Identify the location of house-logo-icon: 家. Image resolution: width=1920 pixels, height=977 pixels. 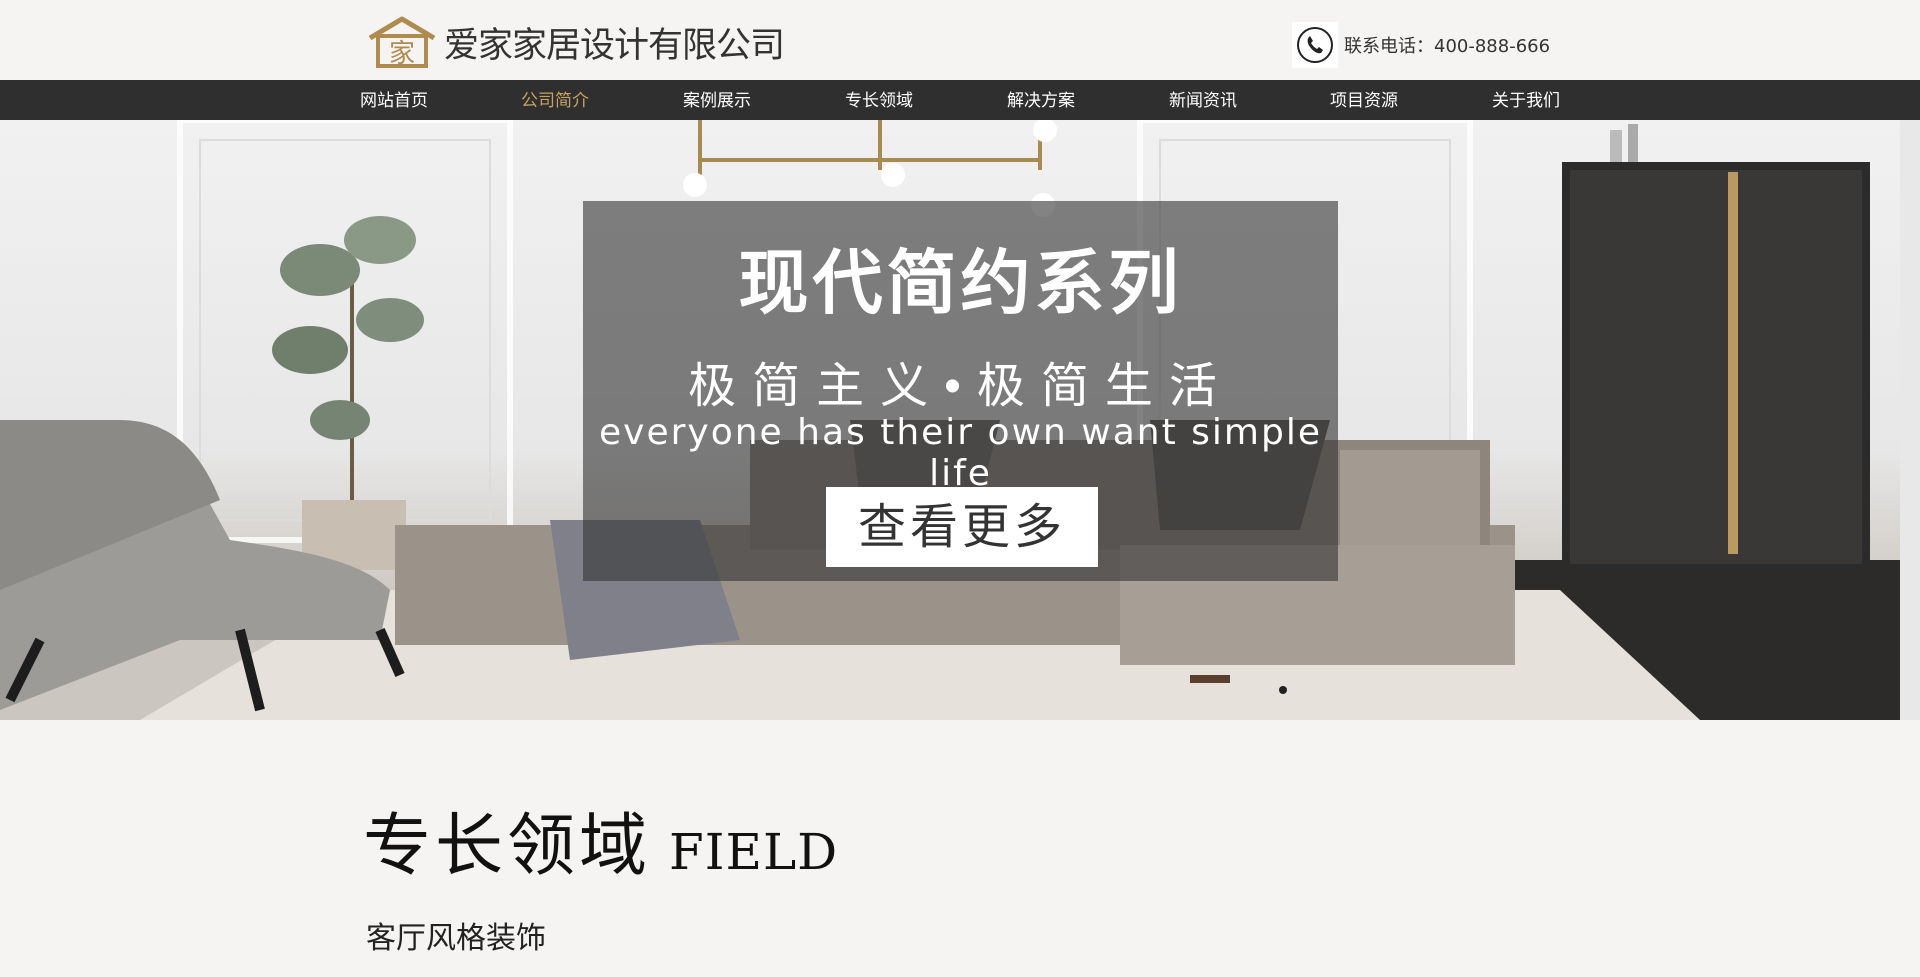
(402, 42).